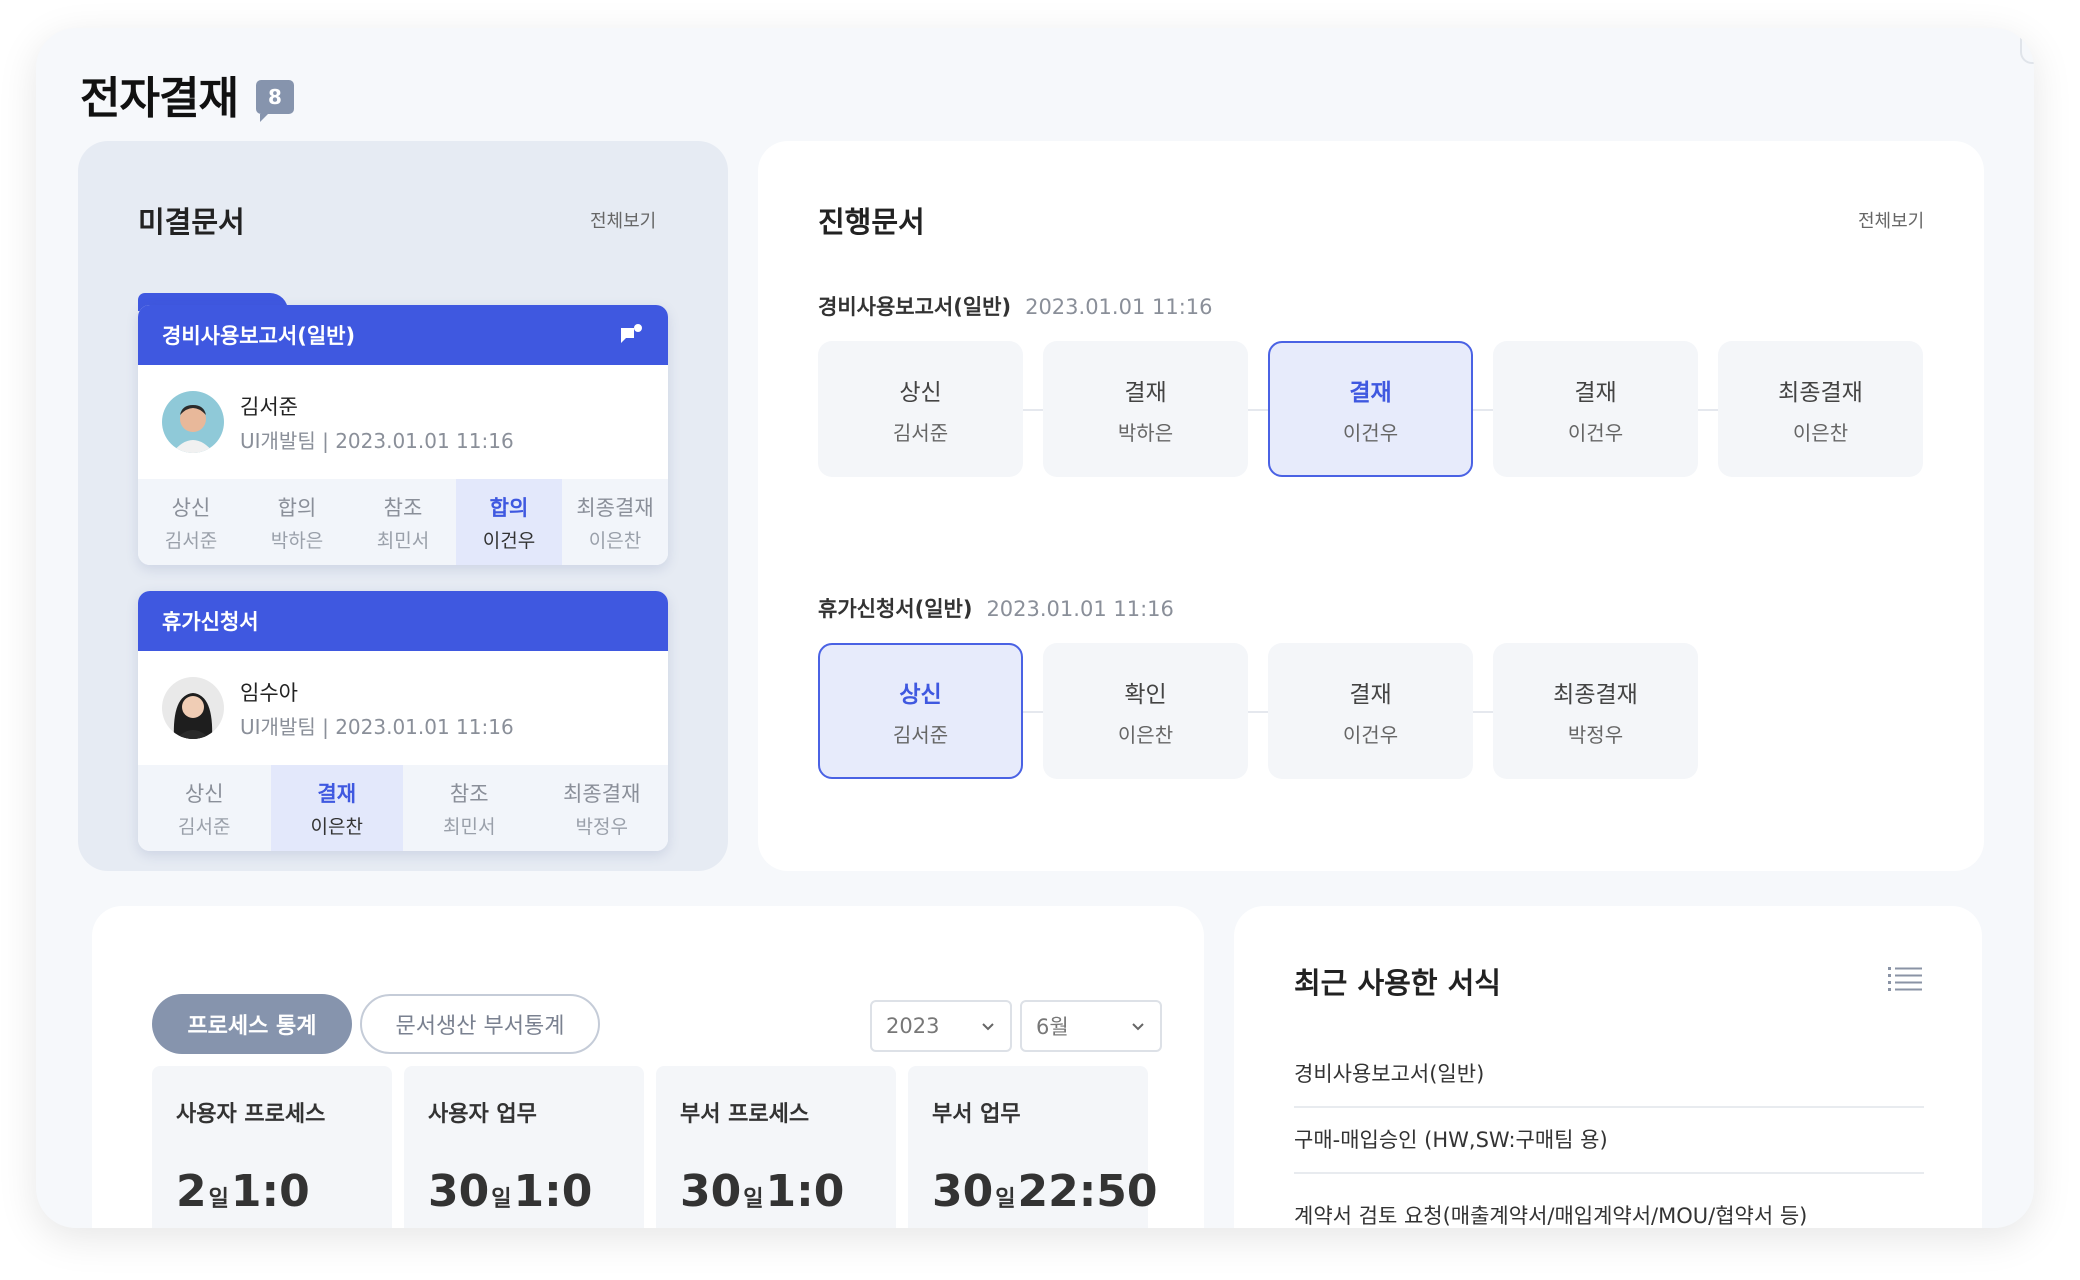 This screenshot has height=1280, width=2080. What do you see at coordinates (1015, 306) in the screenshot?
I see `flow-doc-title: 경비사용보고서(일반) 2023.01.01 11:16` at bounding box center [1015, 306].